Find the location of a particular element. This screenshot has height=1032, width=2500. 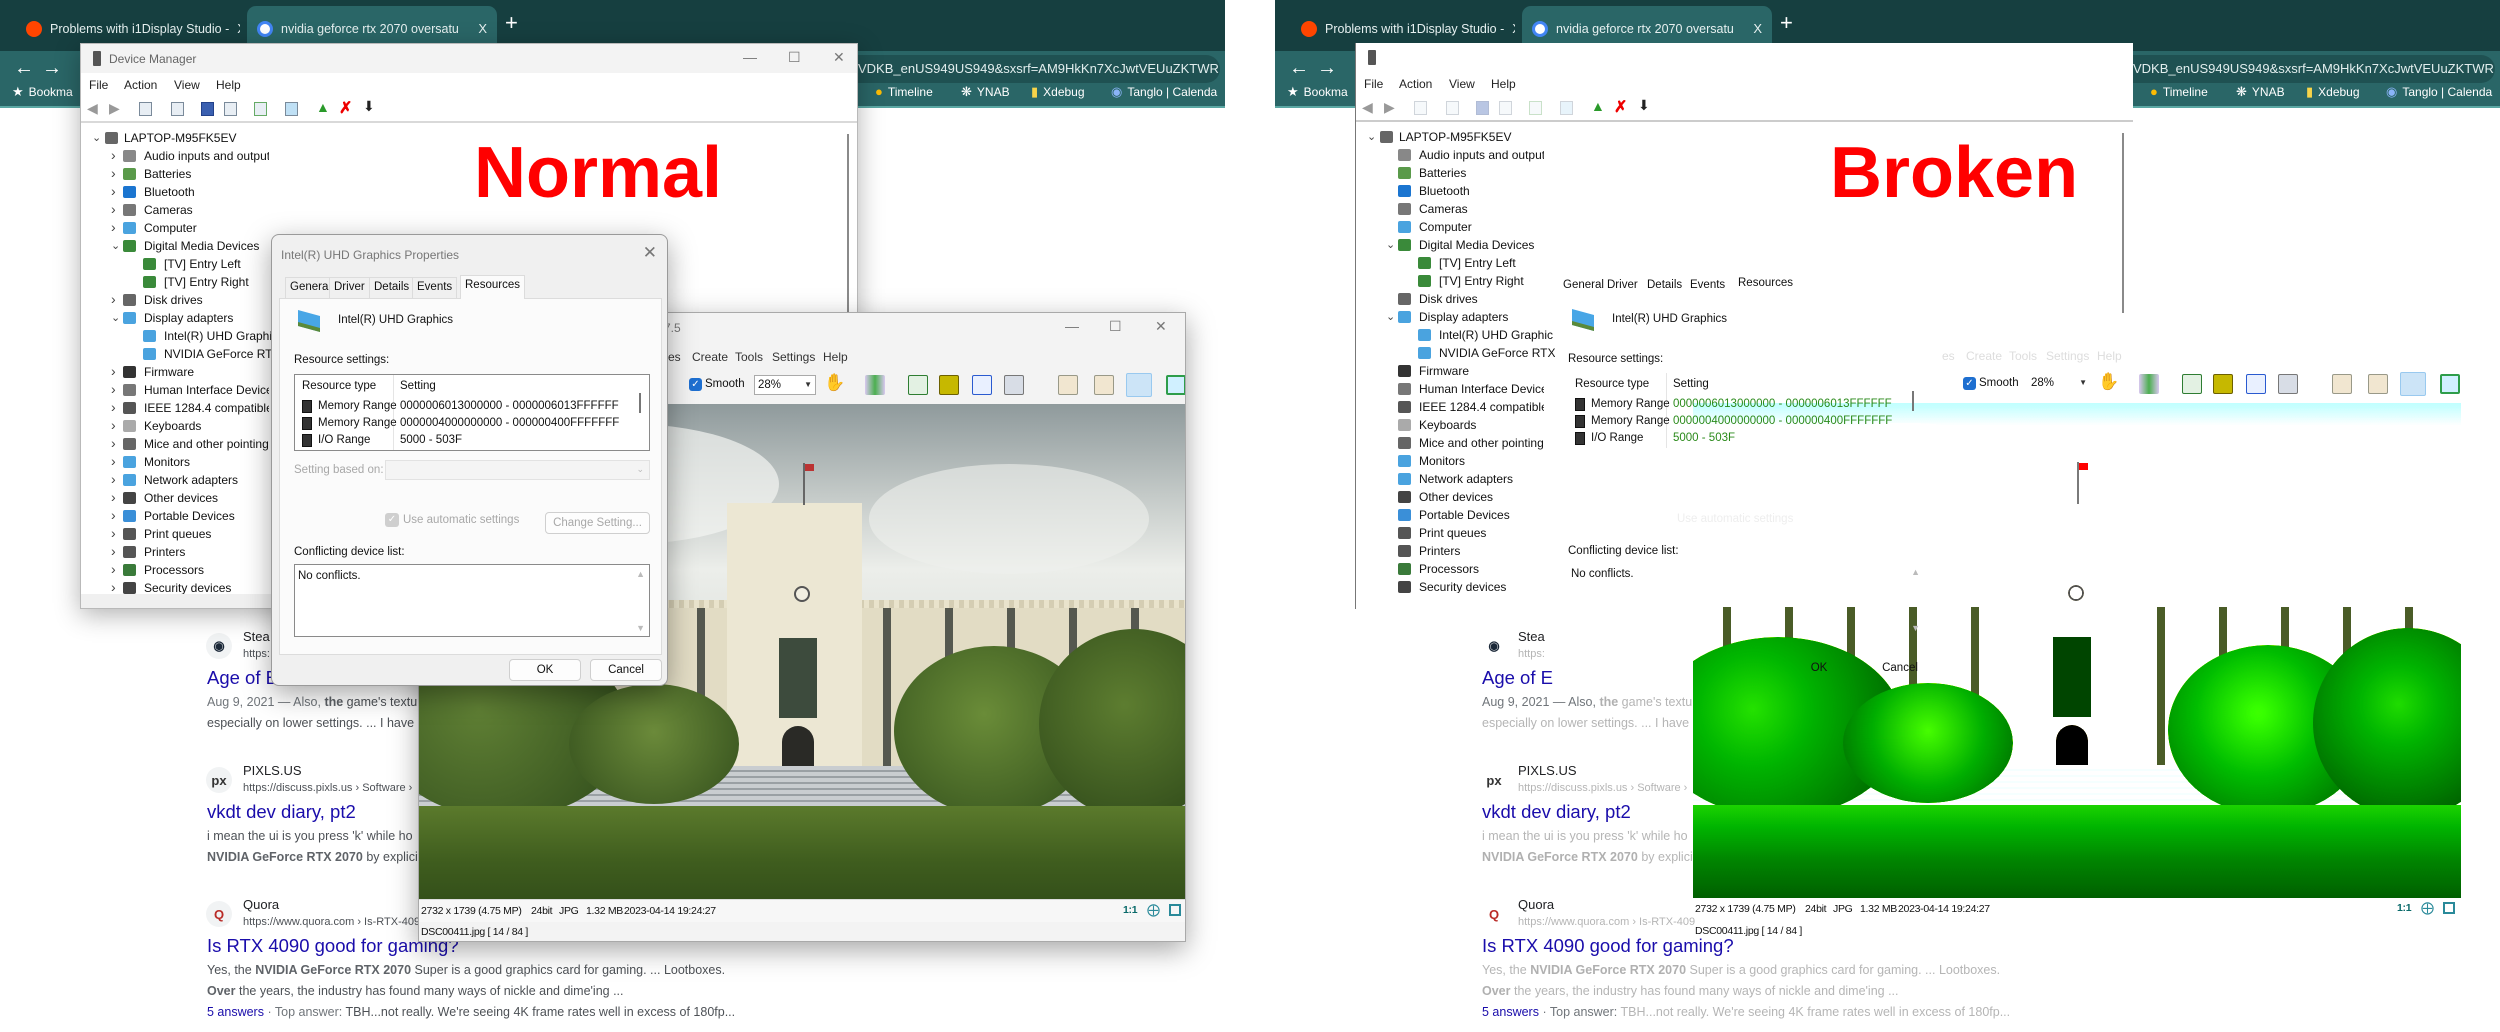

tab-events: Events is located at coordinates (1707, 286).